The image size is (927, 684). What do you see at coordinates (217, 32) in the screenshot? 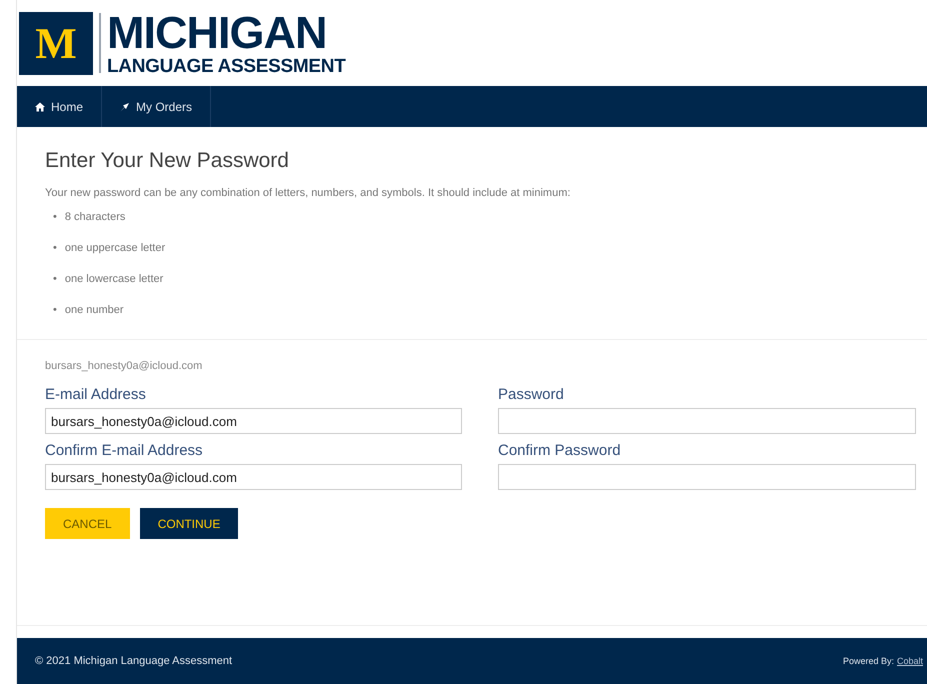
I see `logo-title: MICHIGAN` at bounding box center [217, 32].